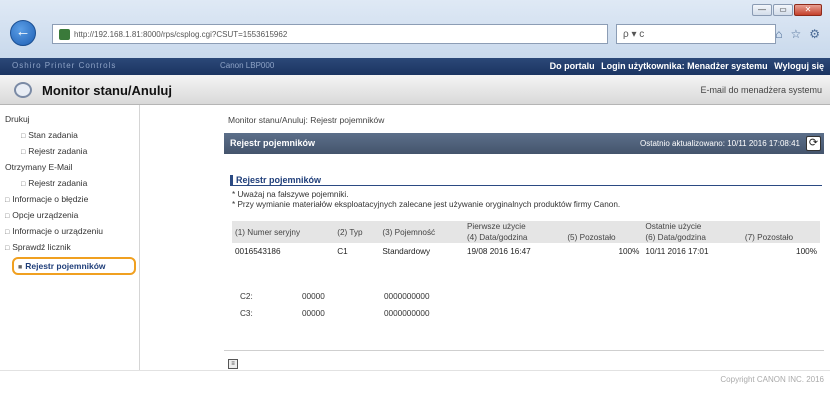 This screenshot has width=830, height=401. Describe the element at coordinates (45, 215) in the screenshot. I see `sidebar-item-label: Opcje urządzenia` at that location.